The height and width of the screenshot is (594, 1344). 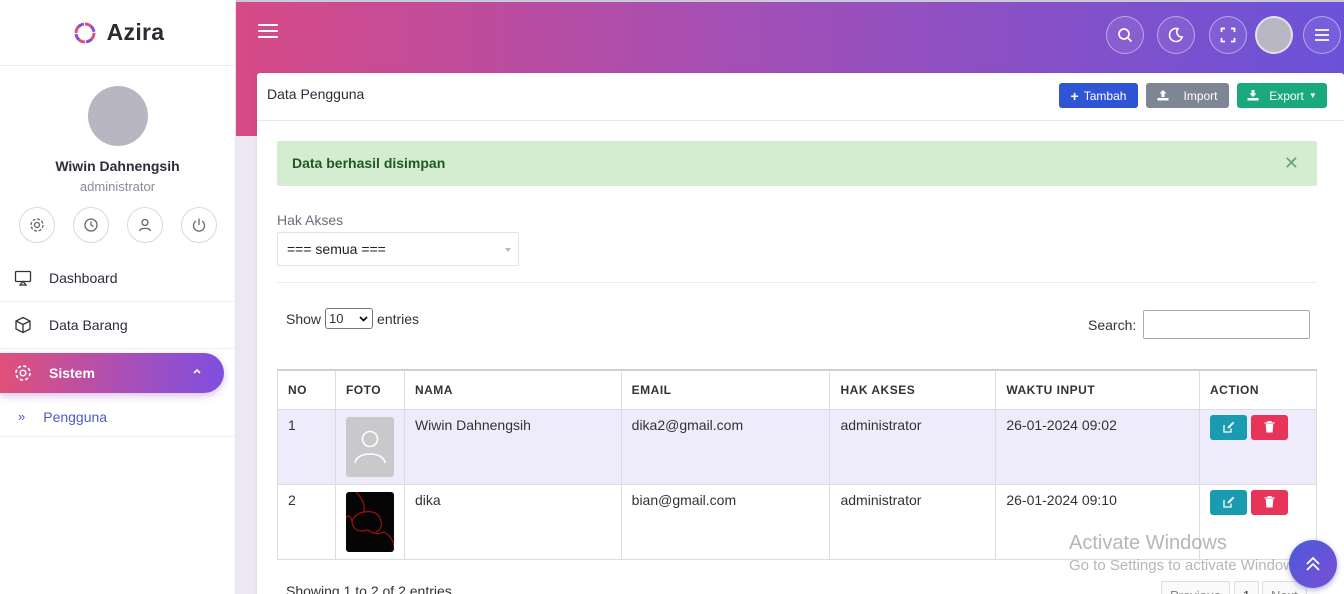 What do you see at coordinates (725, 389) in the screenshot?
I see `column-header: EMAIL` at bounding box center [725, 389].